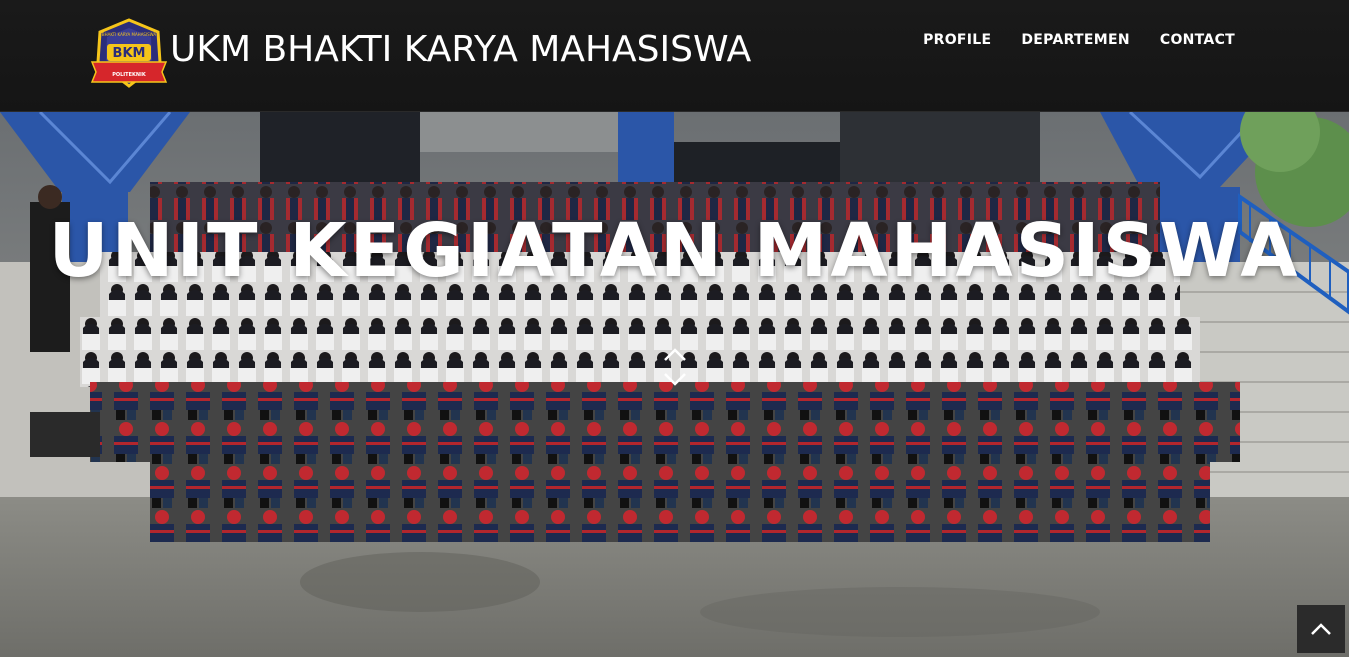  Describe the element at coordinates (129, 75) in the screenshot. I see `logo-sub-text: POLITEKNIK` at that location.